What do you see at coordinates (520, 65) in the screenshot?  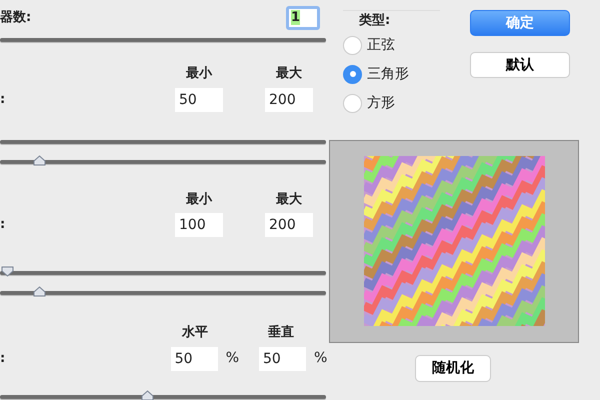 I see `default-button: 默认` at bounding box center [520, 65].